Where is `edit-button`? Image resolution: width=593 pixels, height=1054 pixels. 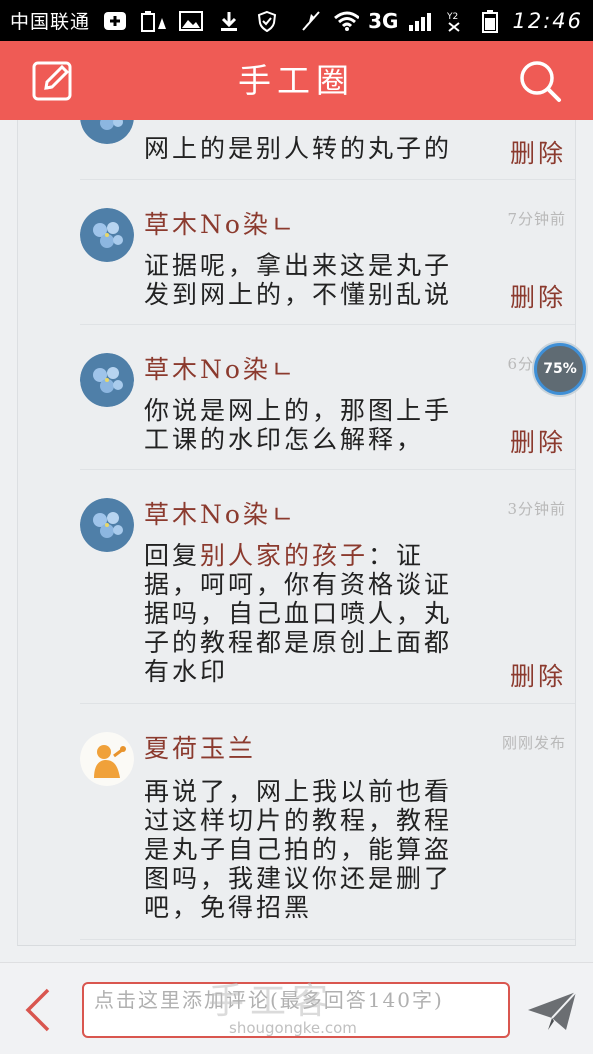
edit-button is located at coordinates (53, 81).